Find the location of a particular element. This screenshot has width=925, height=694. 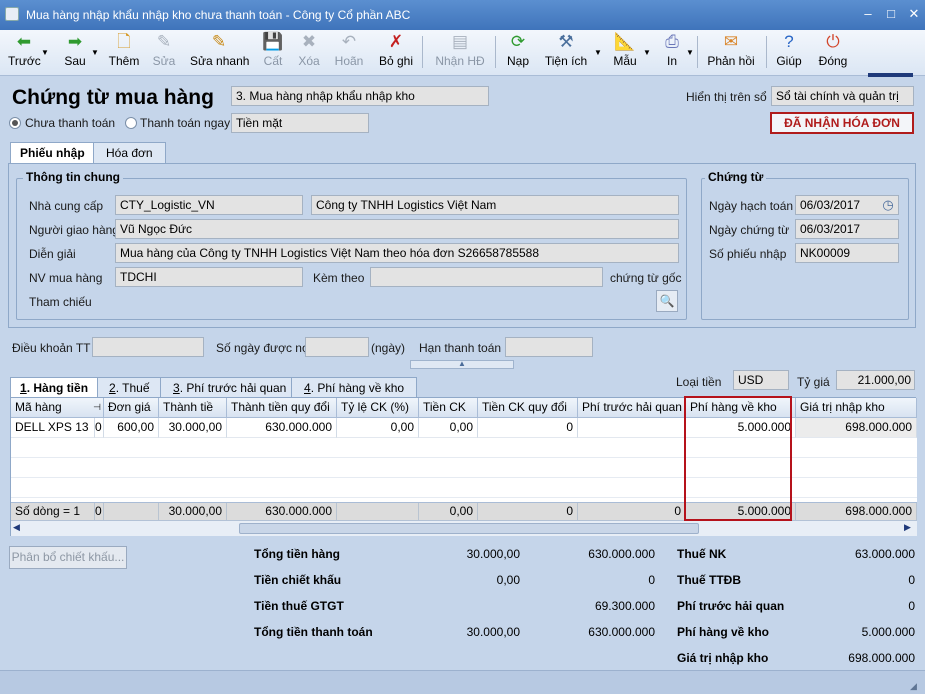

cell-code: DELL XPS 13 is located at coordinates (53, 428).